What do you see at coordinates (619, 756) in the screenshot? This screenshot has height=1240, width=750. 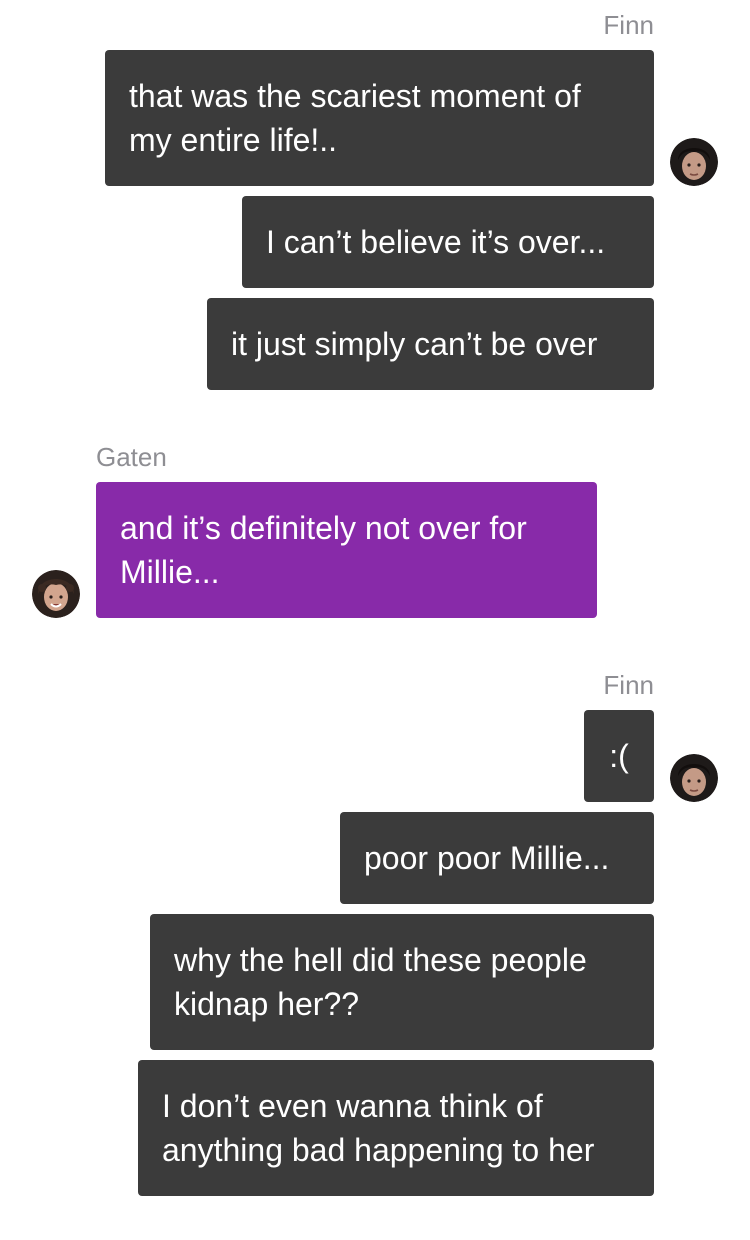 I see `message-bubble: :(` at bounding box center [619, 756].